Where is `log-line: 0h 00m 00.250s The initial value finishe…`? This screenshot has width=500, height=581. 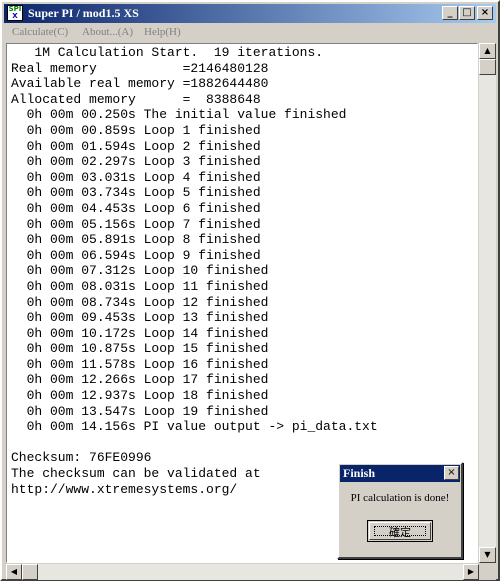 log-line: 0h 00m 00.250s The initial value finishe… is located at coordinates (179, 115).